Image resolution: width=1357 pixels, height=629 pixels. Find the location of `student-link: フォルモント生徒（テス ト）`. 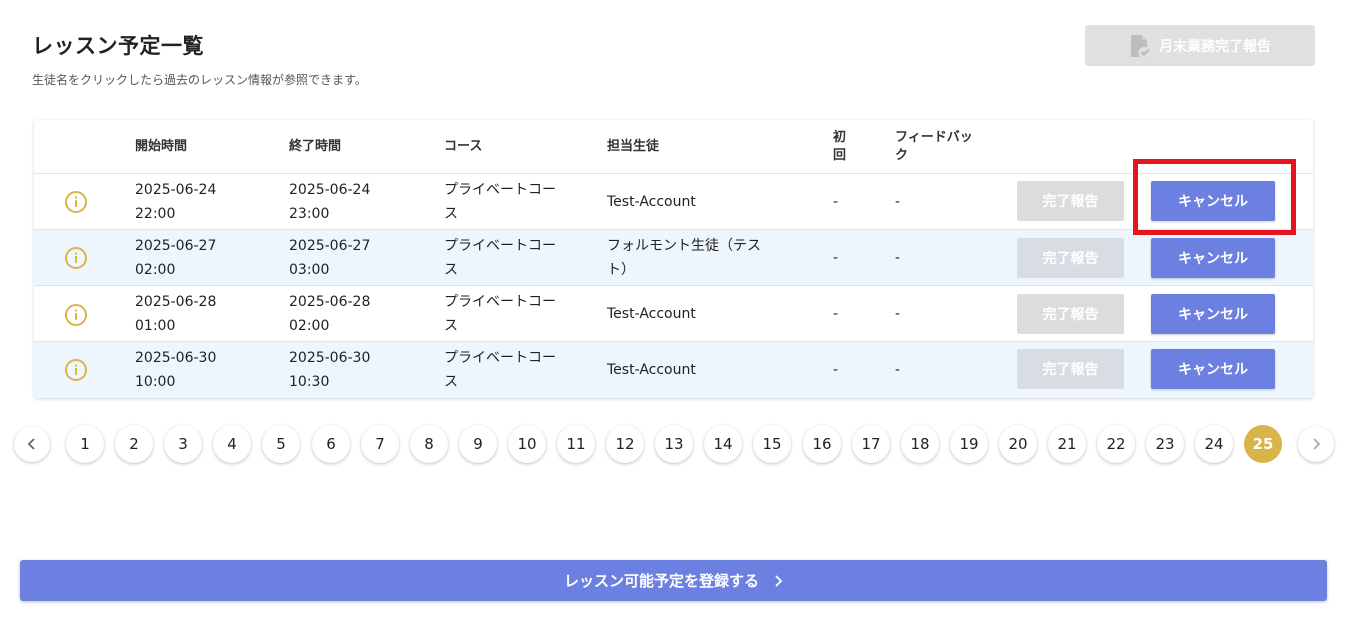

student-link: フォルモント生徒（テス ト） is located at coordinates (684, 258).